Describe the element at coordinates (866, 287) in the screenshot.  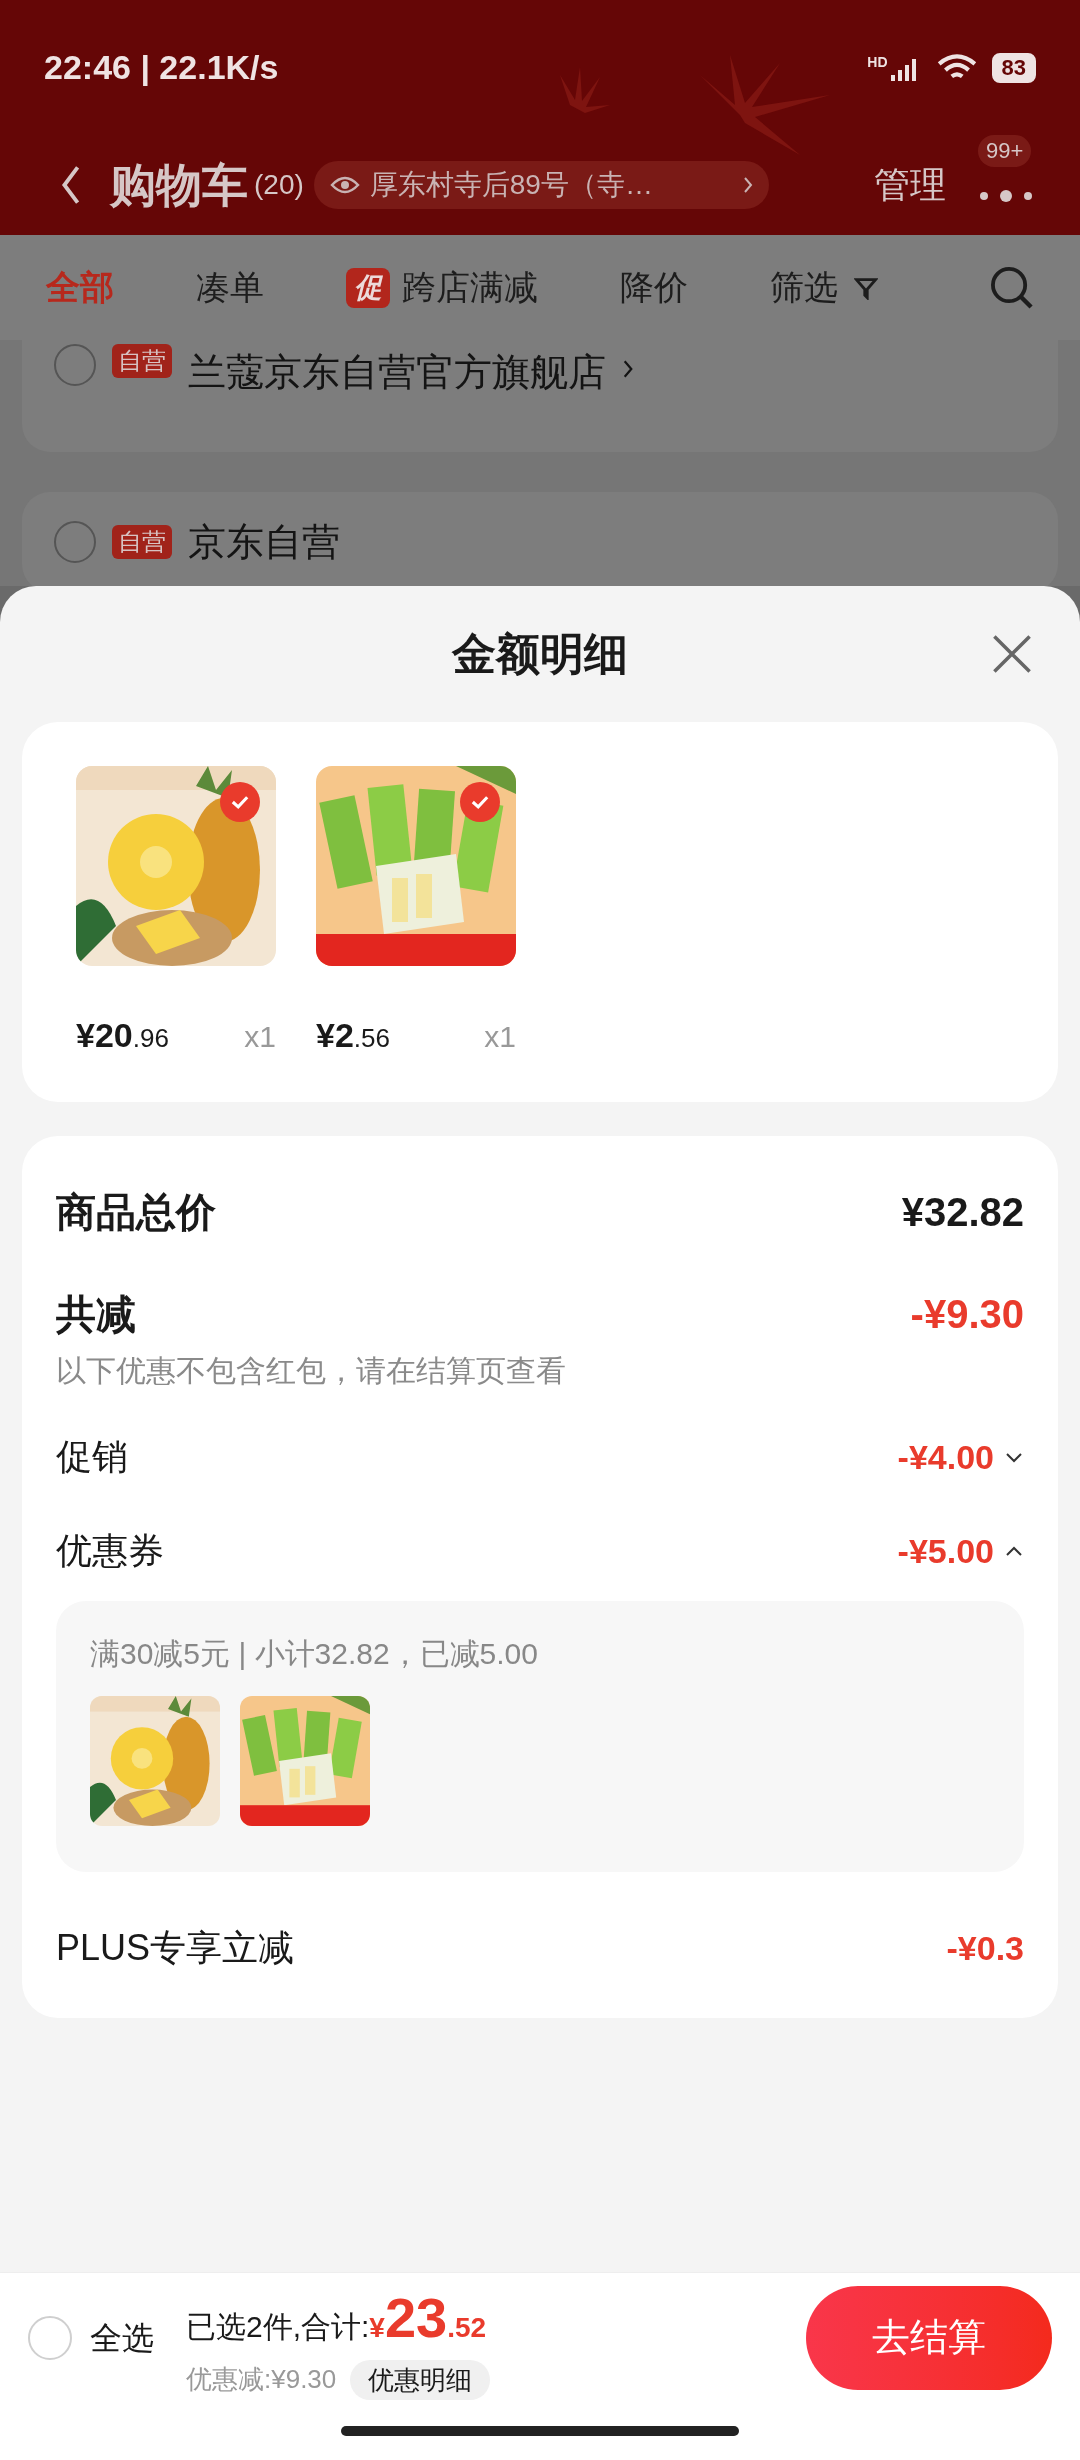
I see `filter-icon` at that location.